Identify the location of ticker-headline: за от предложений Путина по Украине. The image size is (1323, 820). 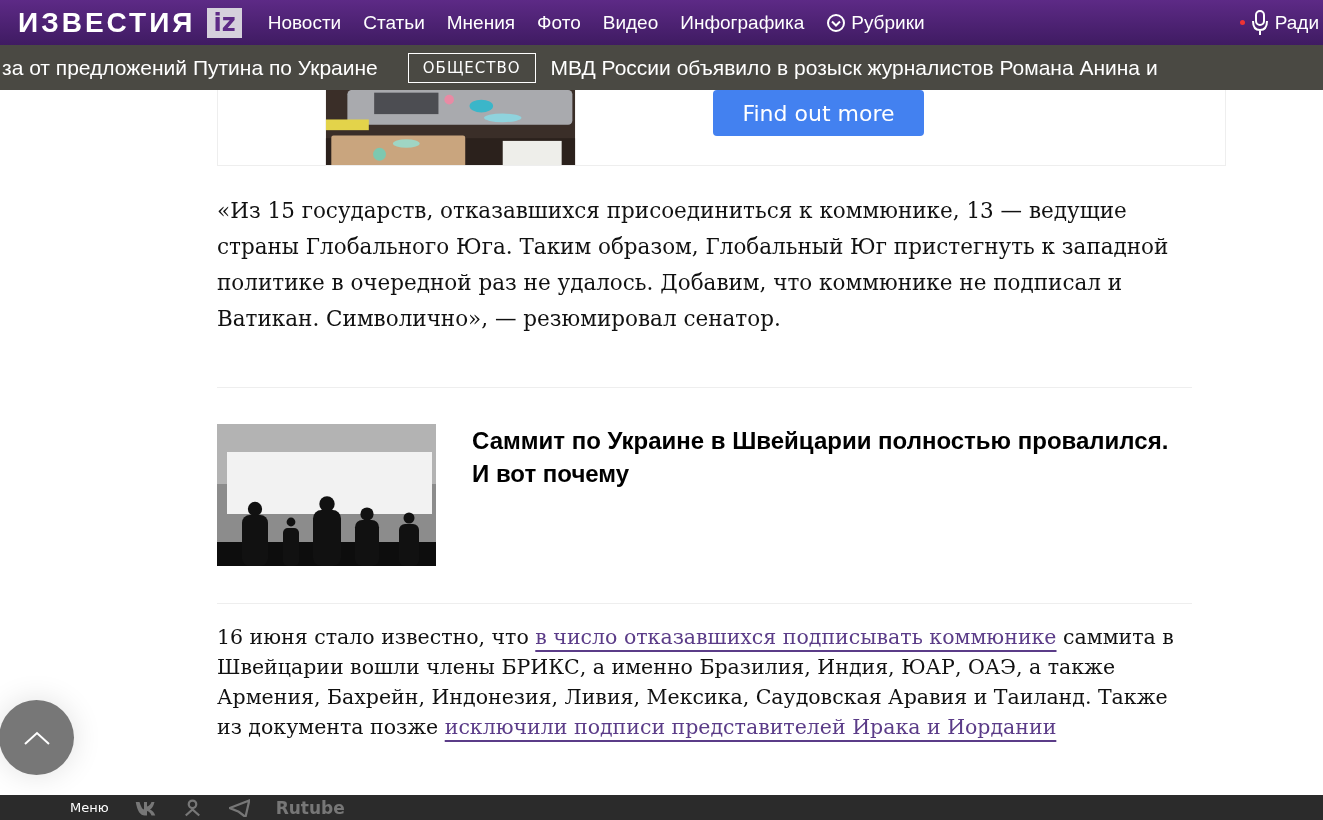
(190, 67).